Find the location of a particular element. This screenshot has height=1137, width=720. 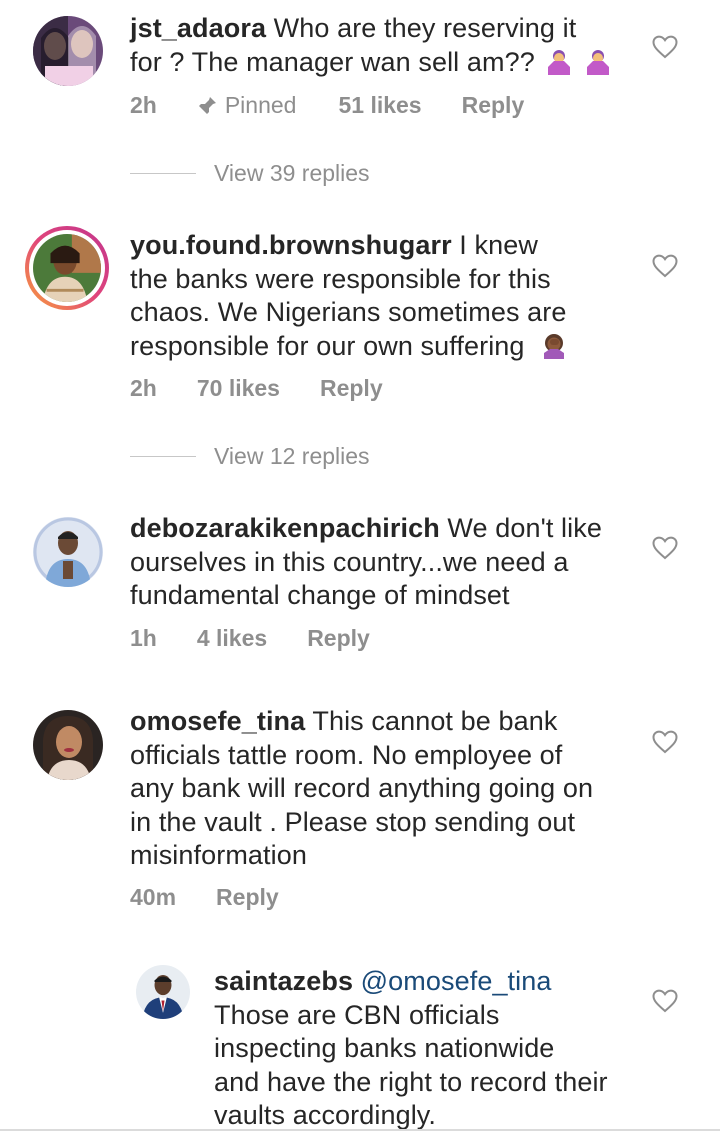

comment-meta: 2h 70 likes Reply is located at coordinates (256, 388).